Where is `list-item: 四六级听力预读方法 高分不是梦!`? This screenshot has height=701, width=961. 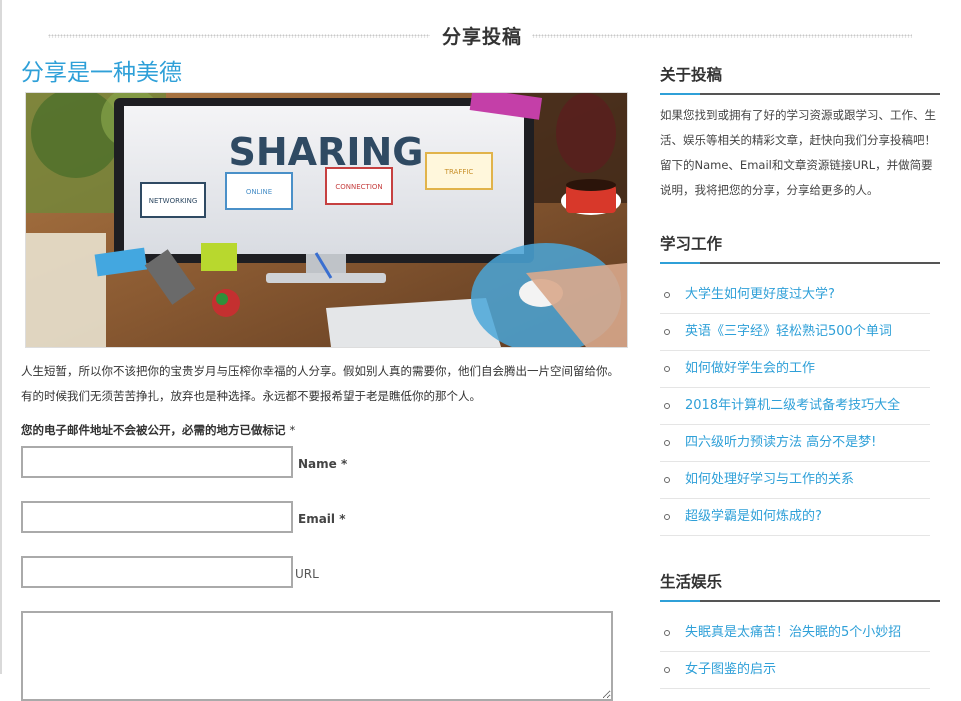
list-item: 四六级听力预读方法 高分不是梦! is located at coordinates (795, 443).